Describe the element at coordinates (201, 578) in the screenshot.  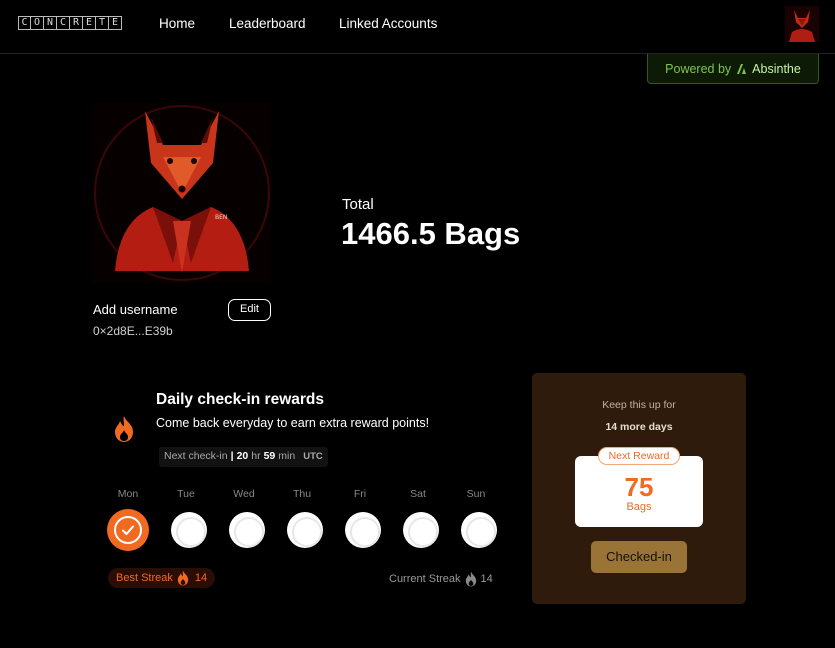
I see `best-streak-value: 14` at that location.